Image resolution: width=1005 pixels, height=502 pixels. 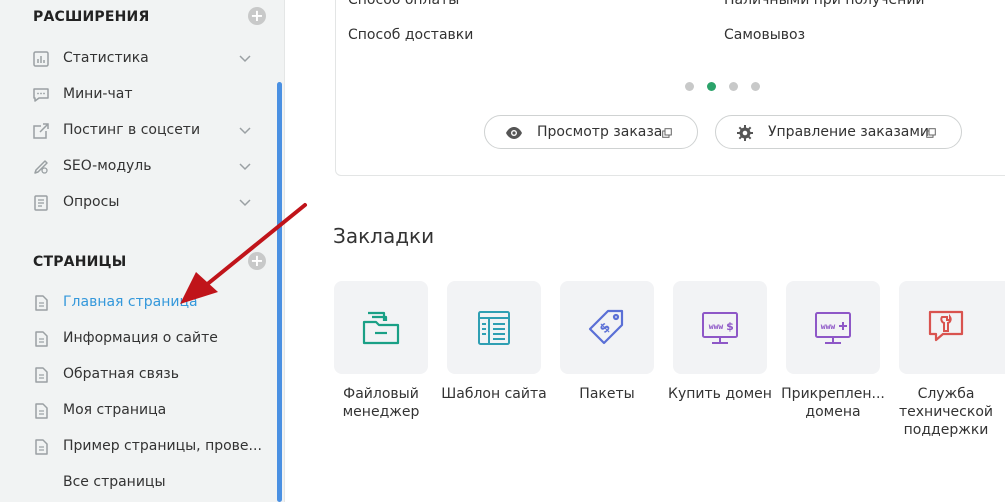 I want to click on price-tag-icon: $, so click(x=606, y=327).